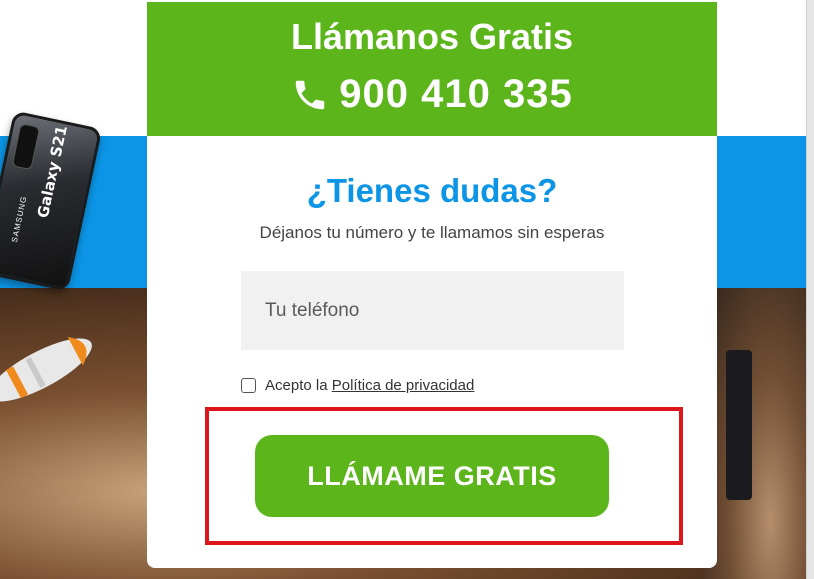  I want to click on phone-icon, so click(310, 94).